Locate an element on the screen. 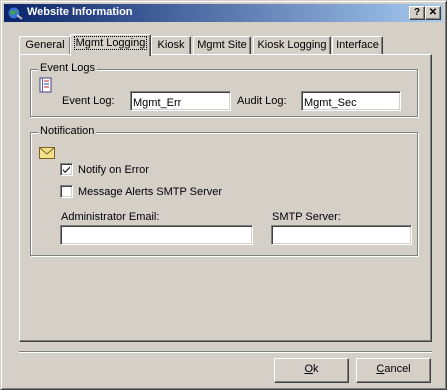  help-button: ? is located at coordinates (417, 13).